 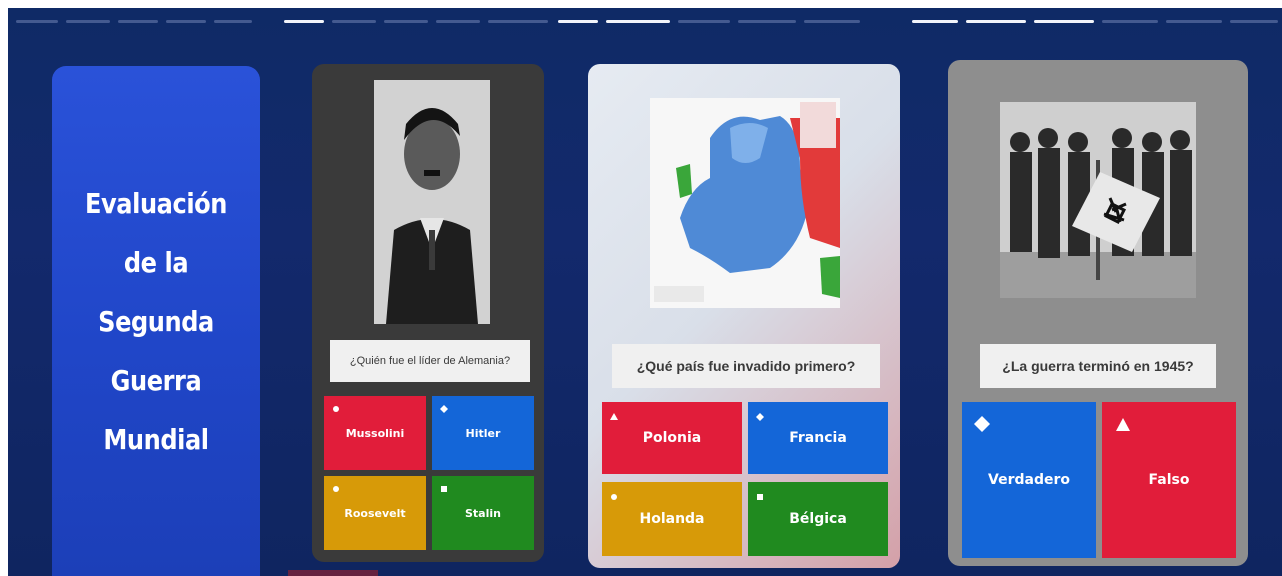 I want to click on quiz-title: Evaluación de la Segunda Guerra Mundial, so click(x=156, y=321).